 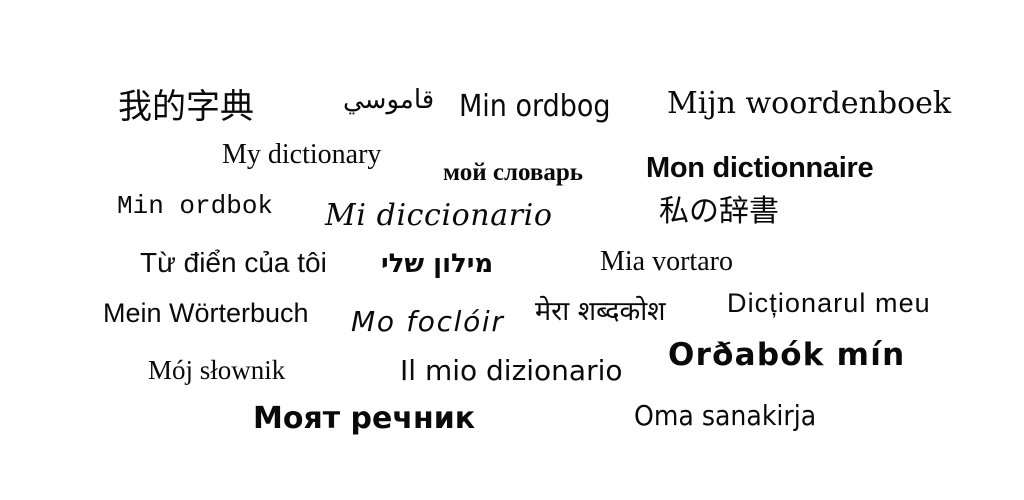 I want to click on phrase-hebrew: מילון שלי, so click(x=437, y=264).